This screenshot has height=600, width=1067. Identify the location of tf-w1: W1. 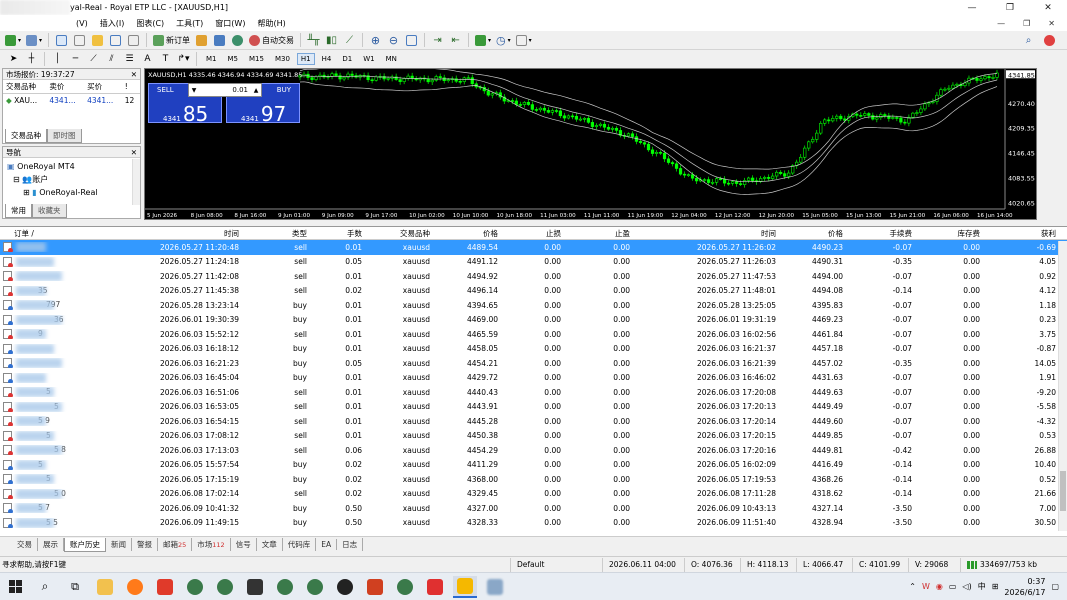
(368, 59).